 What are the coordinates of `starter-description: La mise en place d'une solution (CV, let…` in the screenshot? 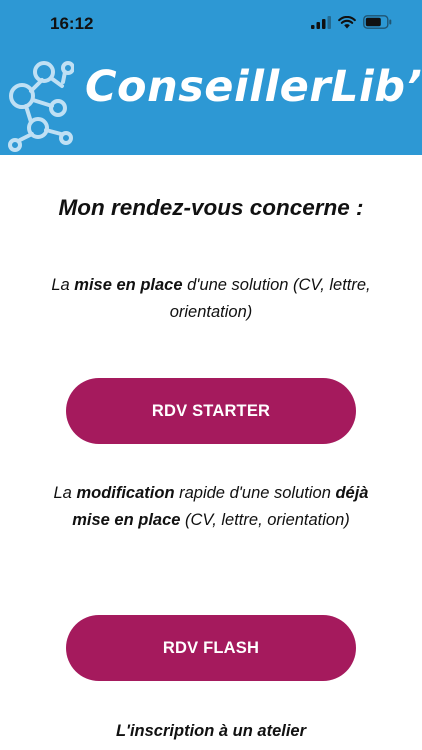 It's located at (211, 299).